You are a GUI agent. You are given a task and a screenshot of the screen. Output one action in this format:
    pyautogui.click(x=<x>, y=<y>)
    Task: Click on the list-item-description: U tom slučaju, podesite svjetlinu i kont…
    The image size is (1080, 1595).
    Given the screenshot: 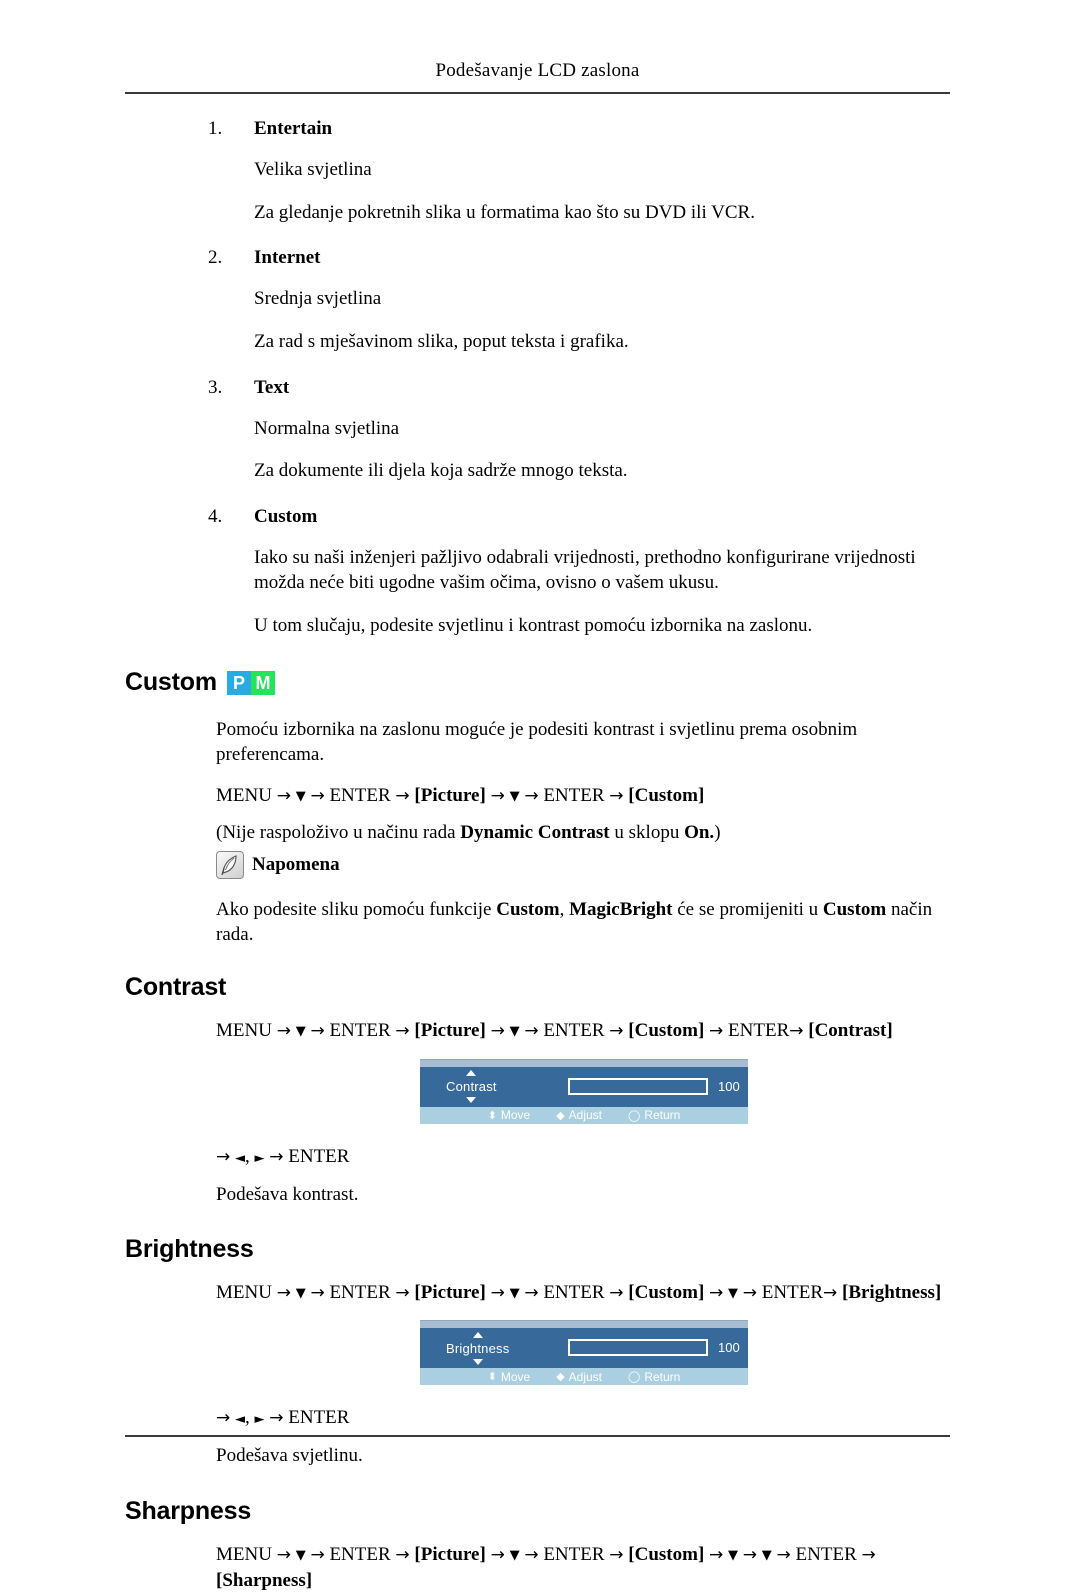 What is the action you would take?
    pyautogui.click(x=533, y=625)
    